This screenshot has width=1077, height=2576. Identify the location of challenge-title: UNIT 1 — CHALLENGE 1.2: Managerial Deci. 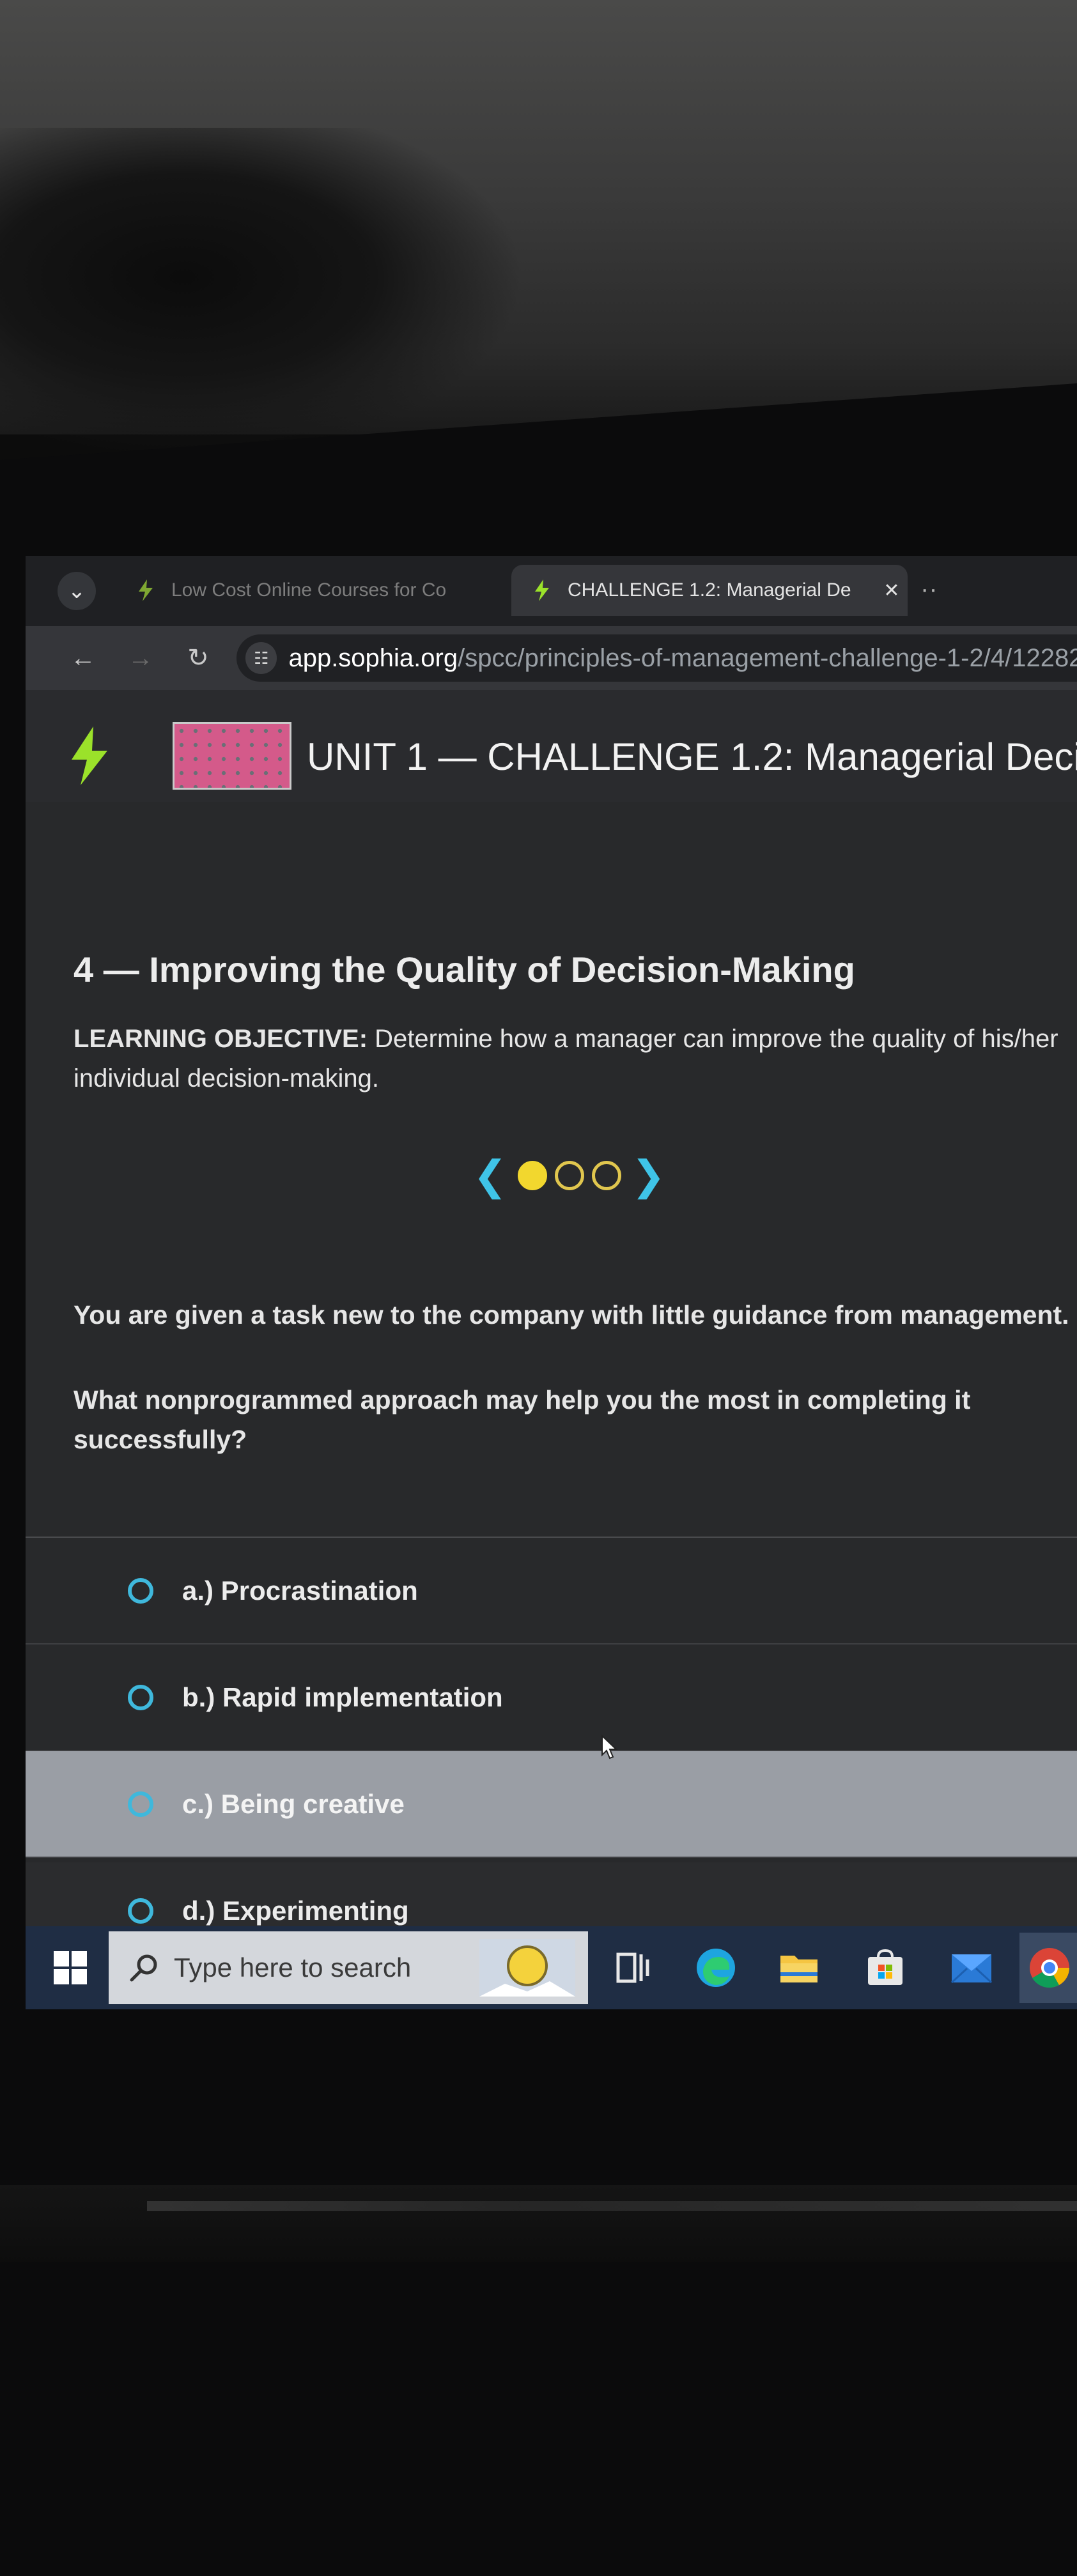
(692, 756).